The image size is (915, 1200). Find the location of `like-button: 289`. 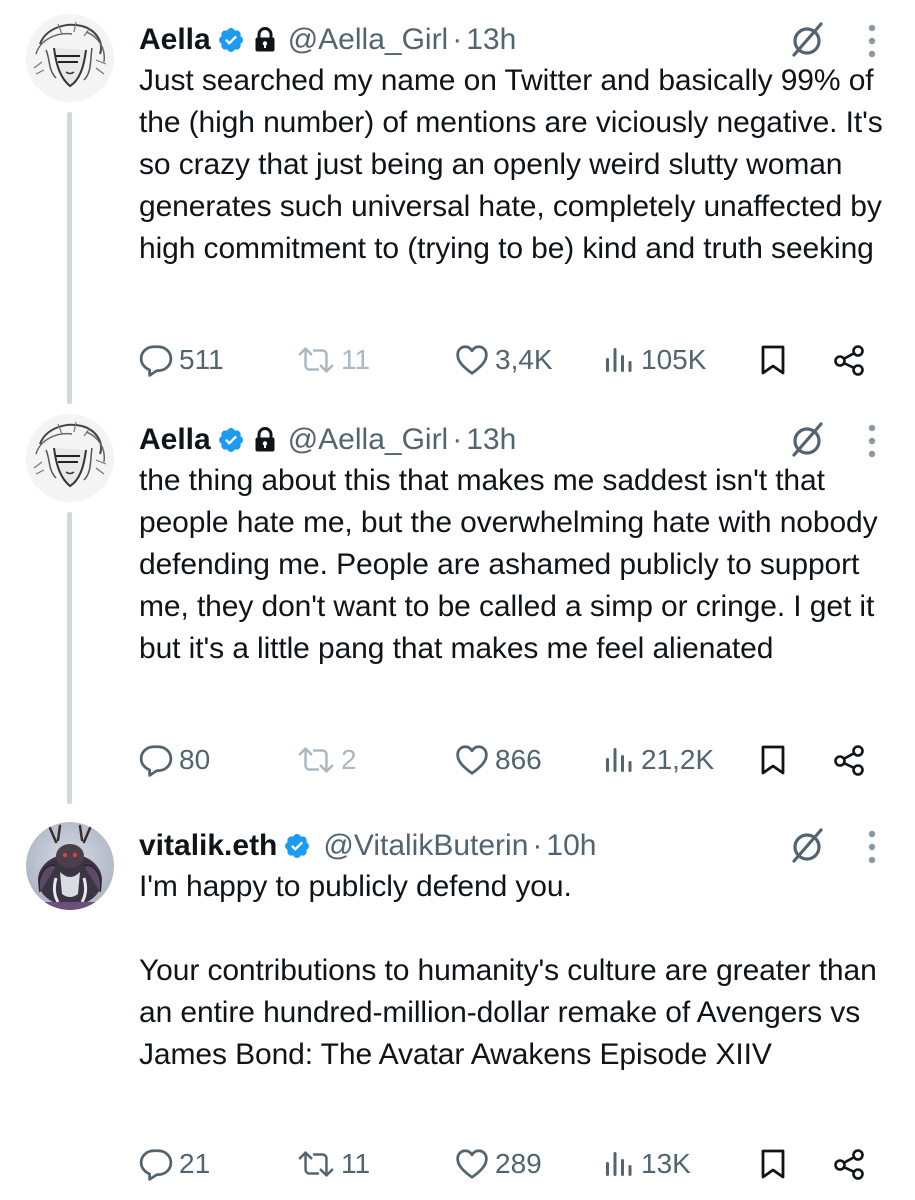

like-button: 289 is located at coordinates (498, 1164).